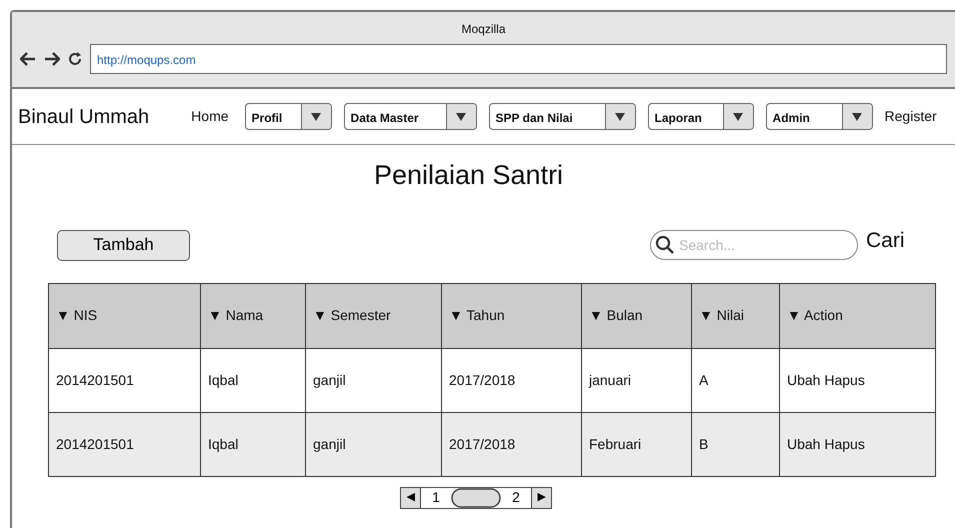 This screenshot has height=528, width=955. Describe the element at coordinates (253, 315) in the screenshot. I see `column-header: ▼ Nama` at that location.